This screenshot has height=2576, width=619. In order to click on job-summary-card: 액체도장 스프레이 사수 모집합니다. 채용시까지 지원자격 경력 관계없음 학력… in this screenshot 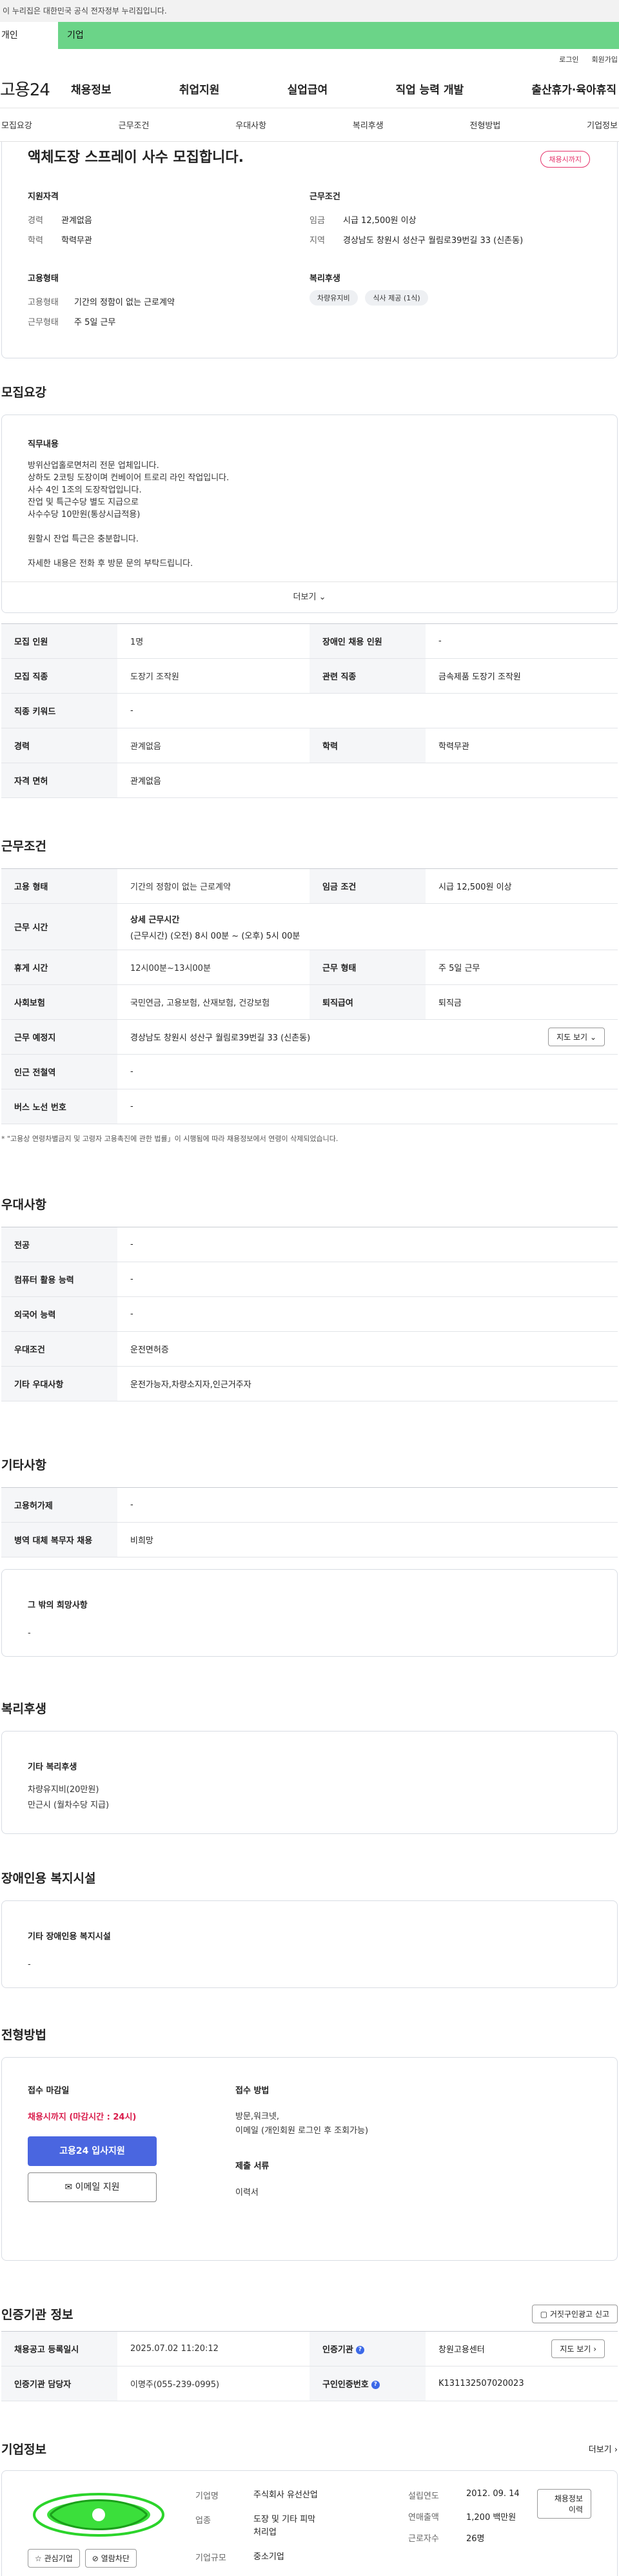, I will do `click(309, 250)`.